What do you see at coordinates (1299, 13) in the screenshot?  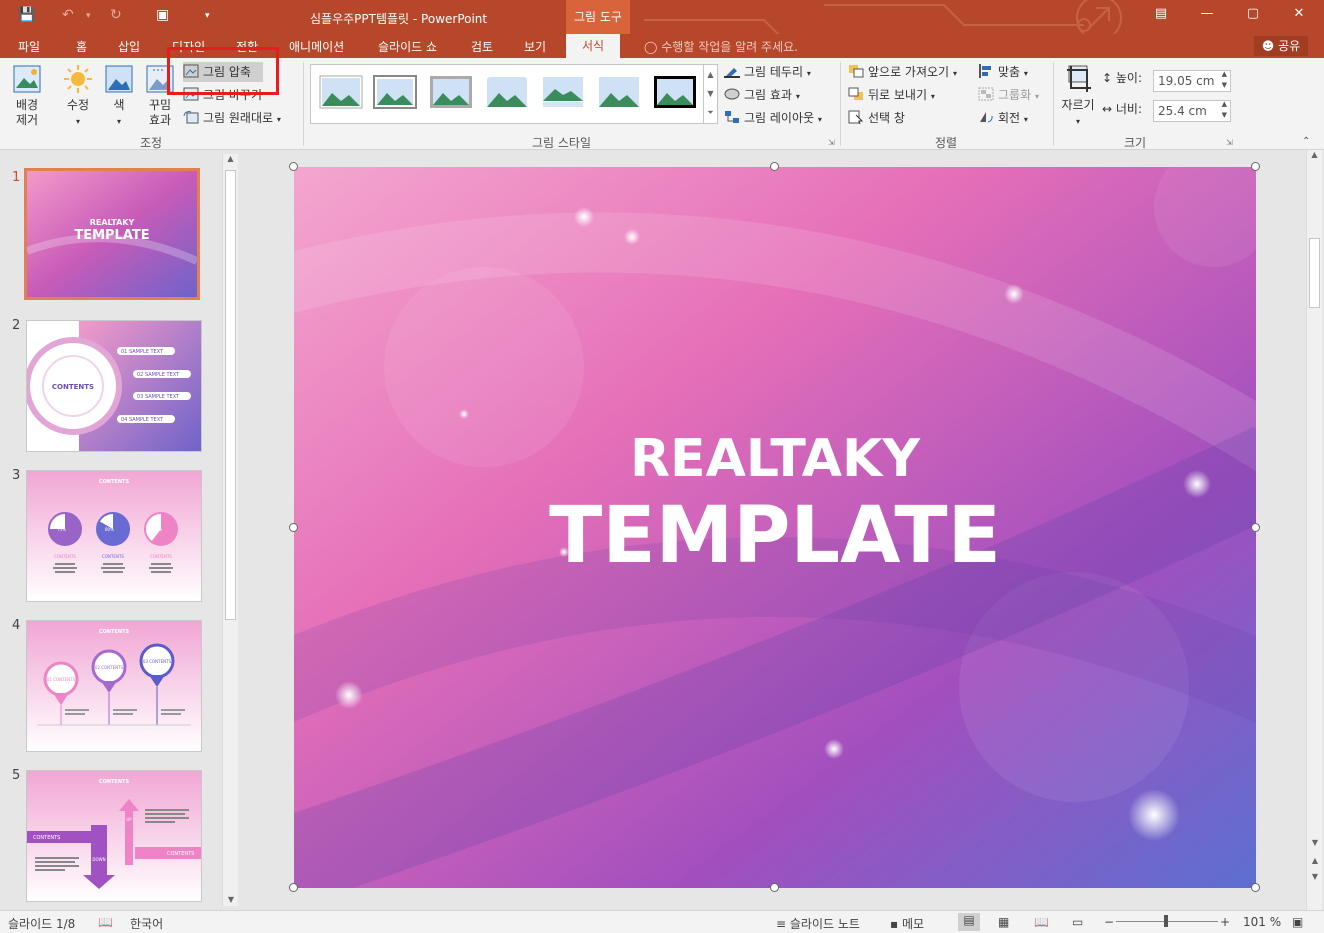 I see `close-button: ✕` at bounding box center [1299, 13].